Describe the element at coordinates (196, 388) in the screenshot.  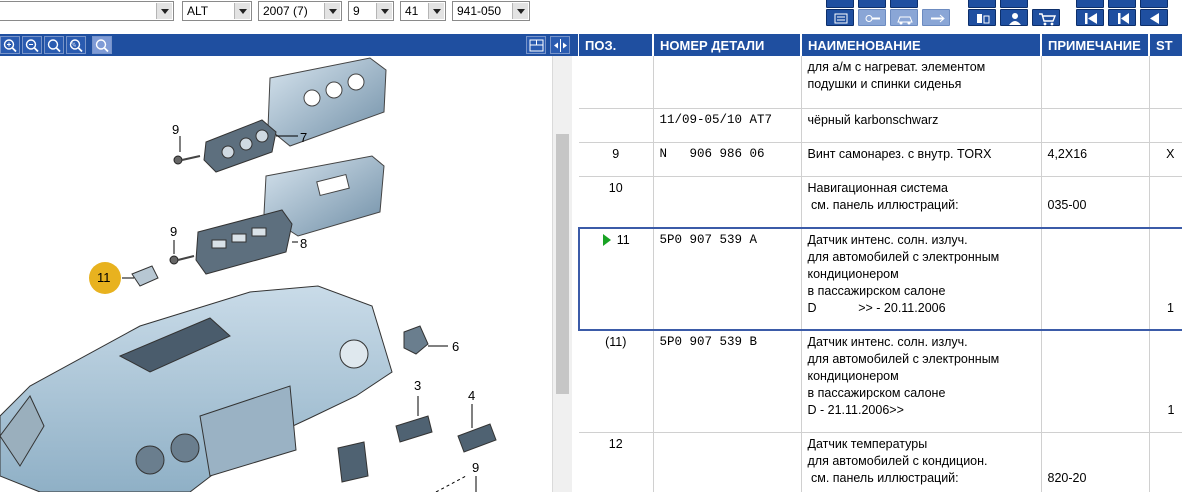
I see `dashboard-body` at that location.